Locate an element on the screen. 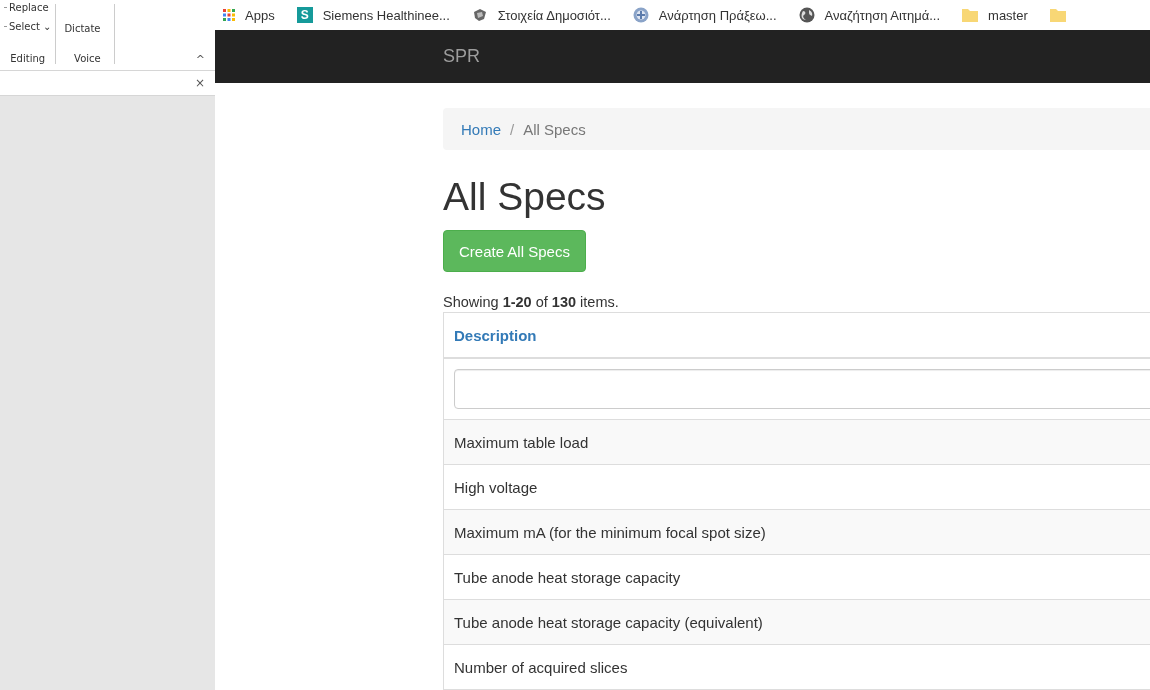 The height and width of the screenshot is (690, 1150). filter-field is located at coordinates (802, 389).